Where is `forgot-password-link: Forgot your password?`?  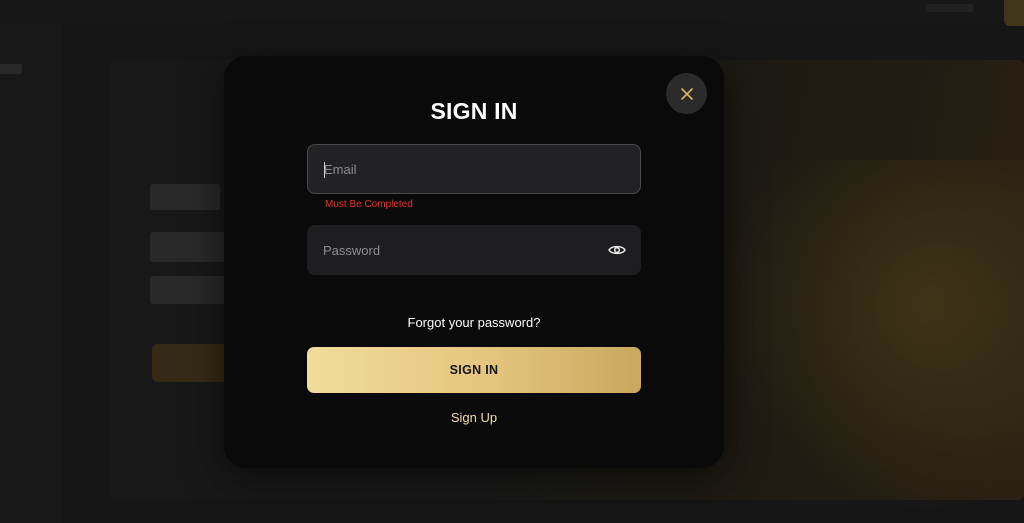
forgot-password-link: Forgot your password? is located at coordinates (474, 322).